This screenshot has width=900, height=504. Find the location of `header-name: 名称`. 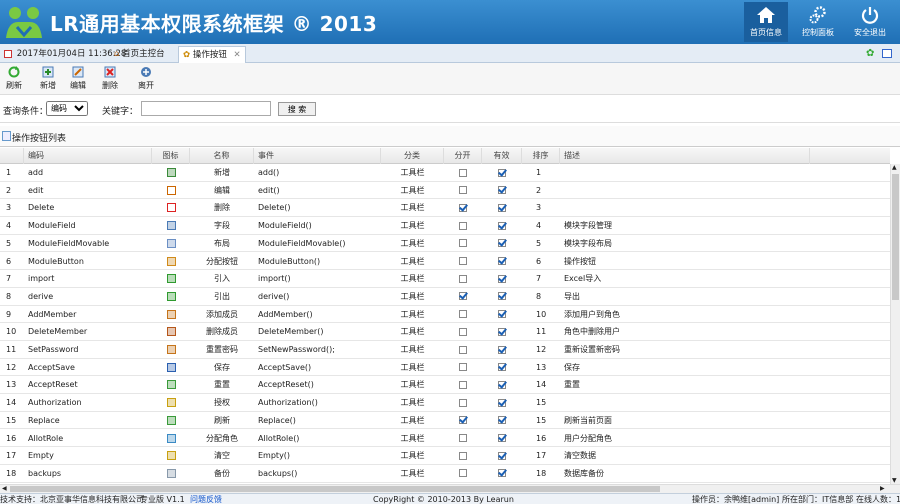

header-name: 名称 is located at coordinates (222, 156).